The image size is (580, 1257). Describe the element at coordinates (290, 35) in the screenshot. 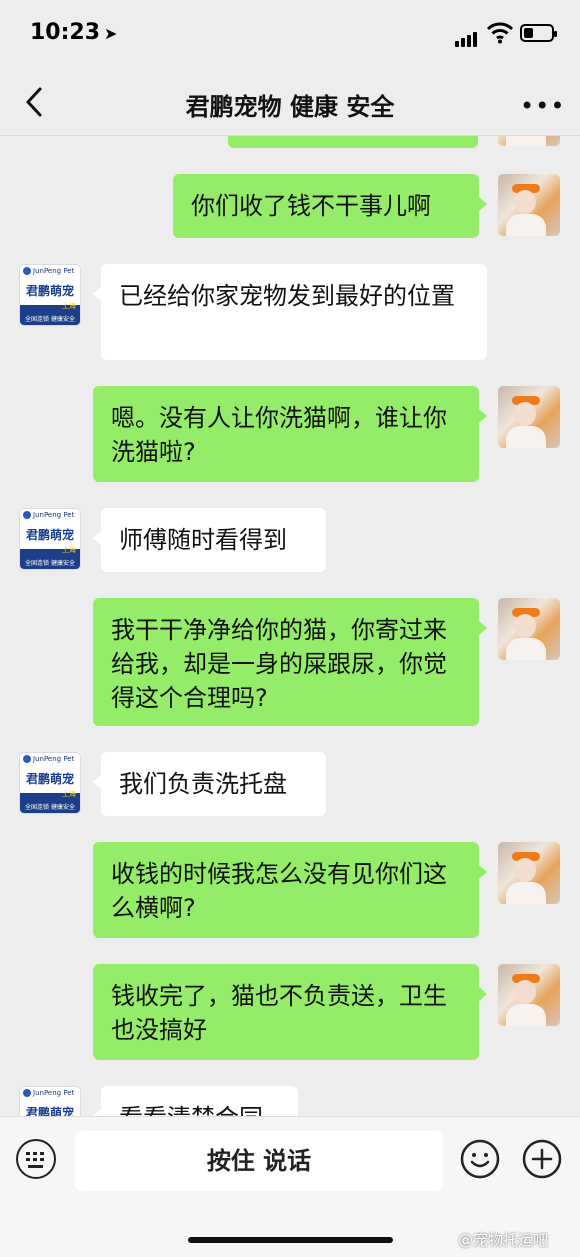

I see `status-bar: 10:23 ➤` at that location.